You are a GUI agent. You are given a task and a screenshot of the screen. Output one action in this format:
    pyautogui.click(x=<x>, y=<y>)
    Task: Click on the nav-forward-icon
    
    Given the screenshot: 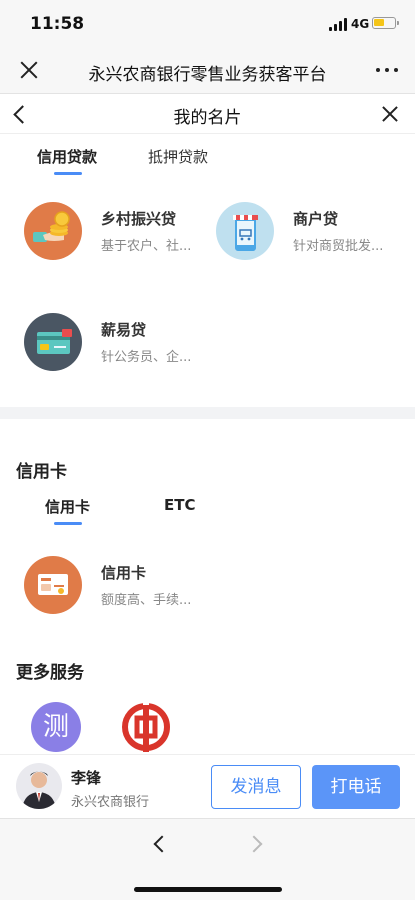 What is the action you would take?
    pyautogui.click(x=257, y=844)
    